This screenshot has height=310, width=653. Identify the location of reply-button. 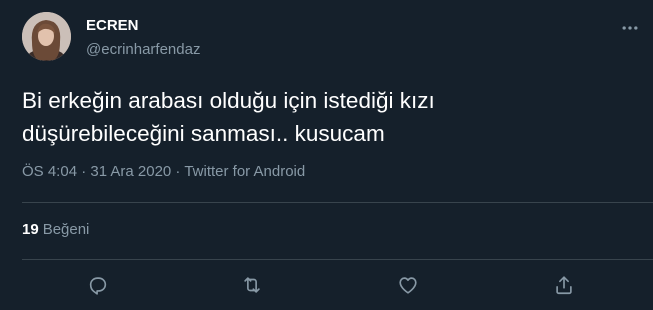
(98, 285).